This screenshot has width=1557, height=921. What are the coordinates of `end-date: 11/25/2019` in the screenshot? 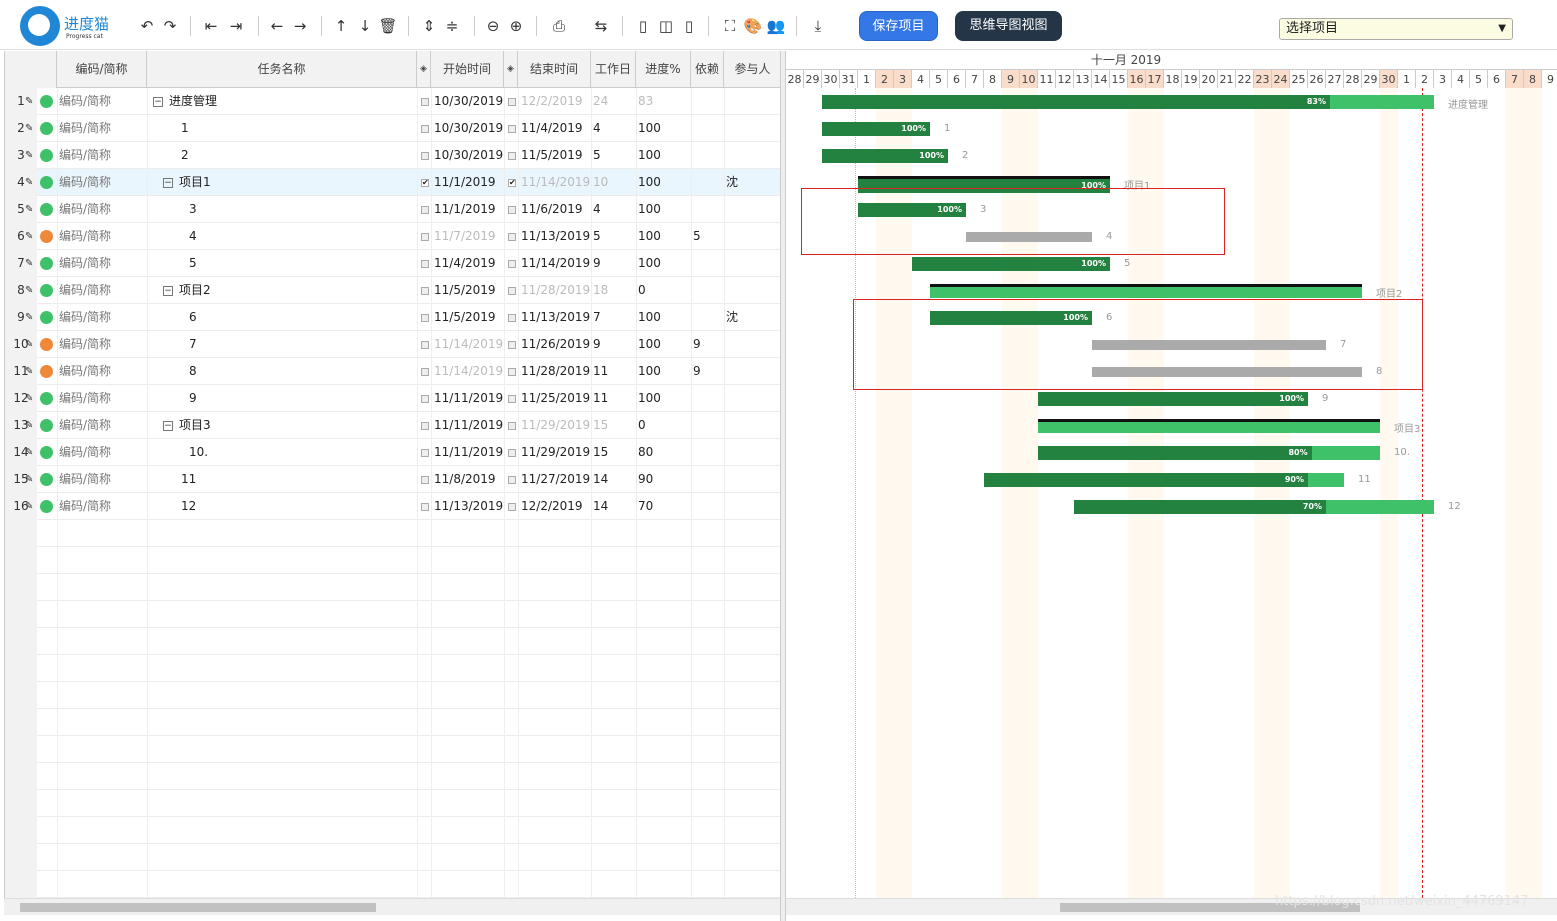 It's located at (555, 398).